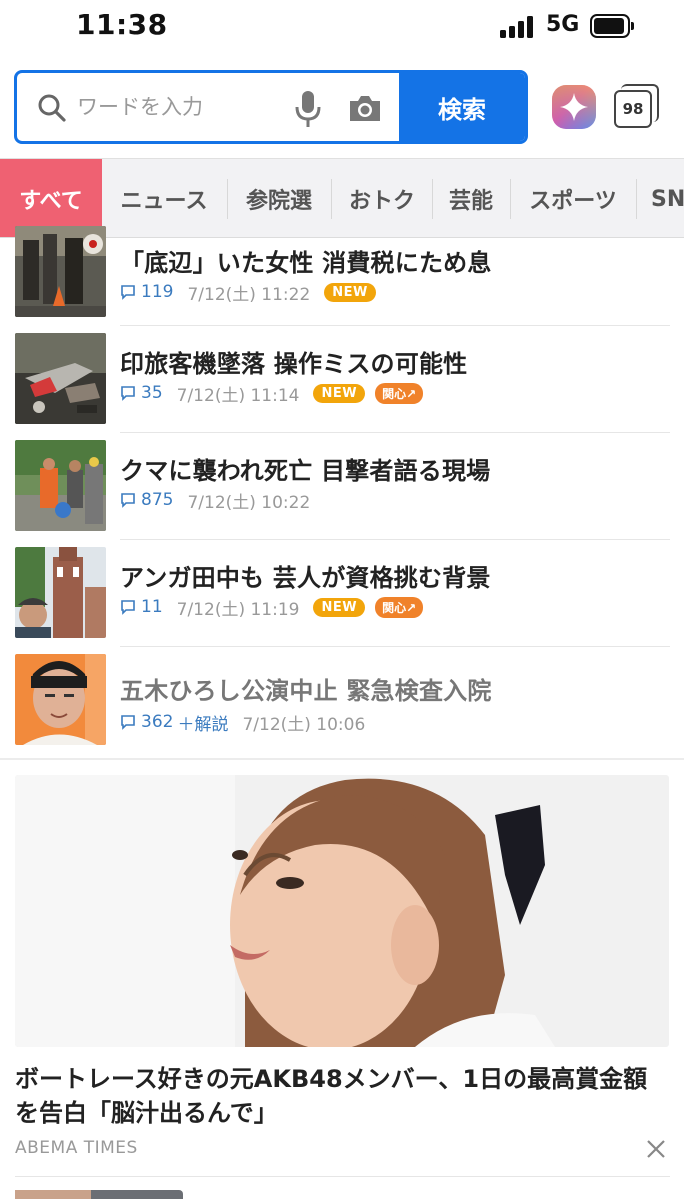  What do you see at coordinates (633, 109) in the screenshot?
I see `tab-count: 98` at bounding box center [633, 109].